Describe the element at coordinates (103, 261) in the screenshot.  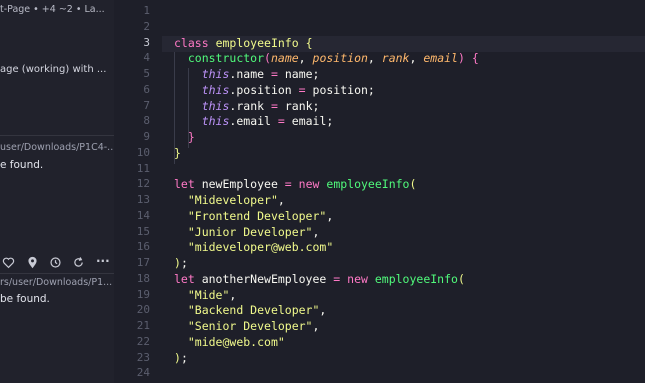
I see `more-icon: ···` at that location.